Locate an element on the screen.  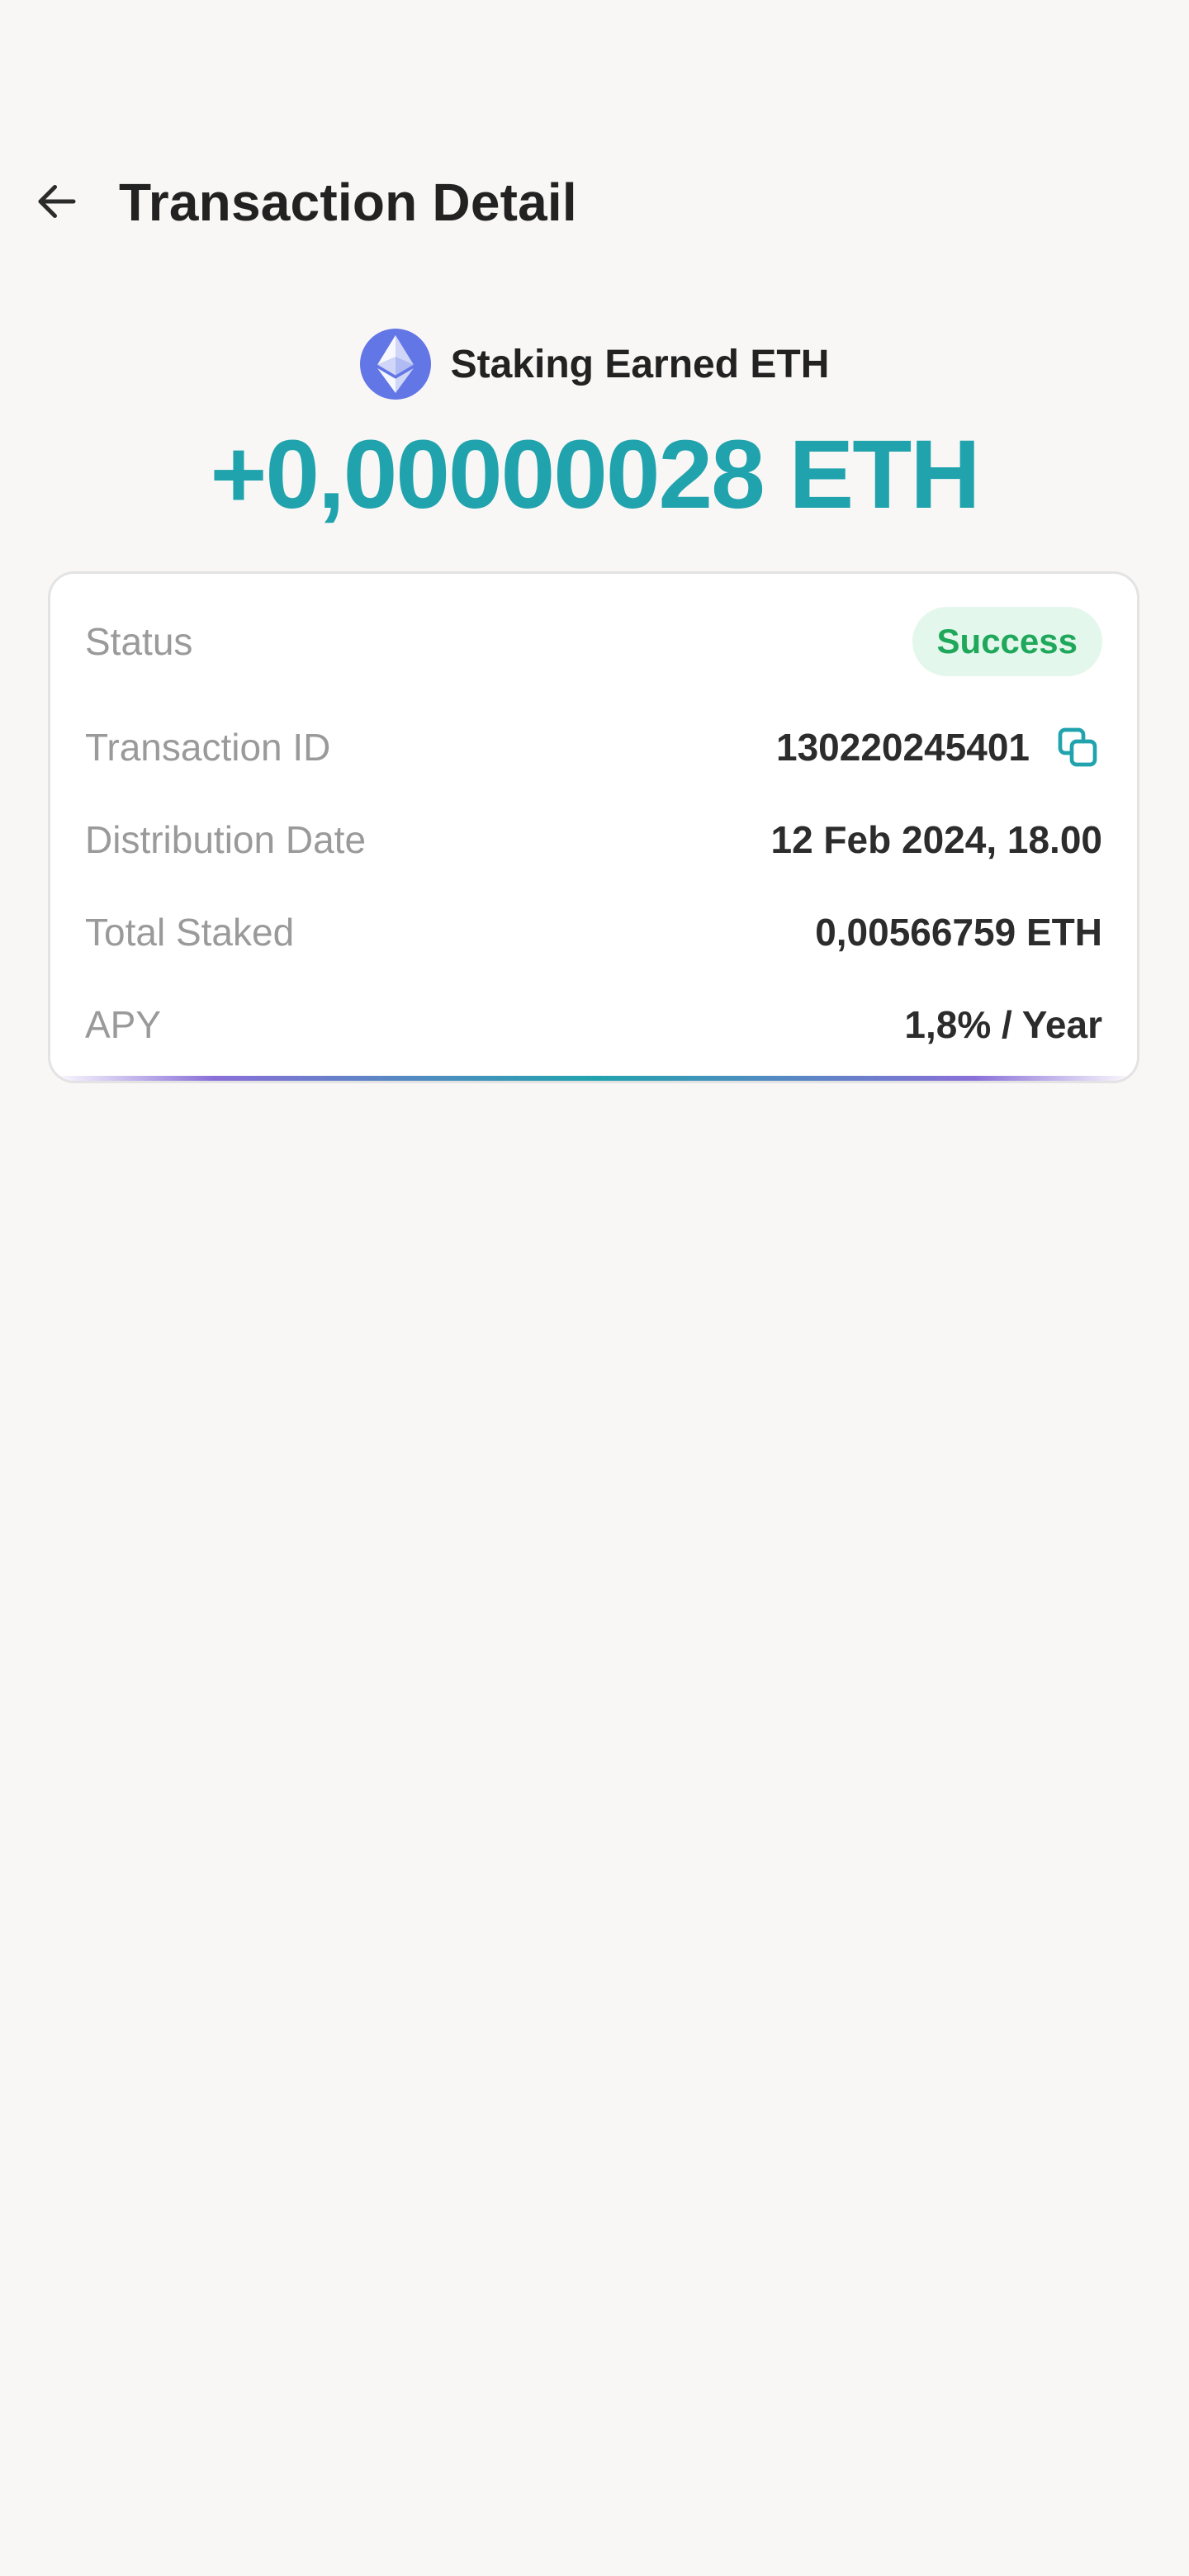
transaction-amount: +0,00000028 ETH is located at coordinates (595, 474).